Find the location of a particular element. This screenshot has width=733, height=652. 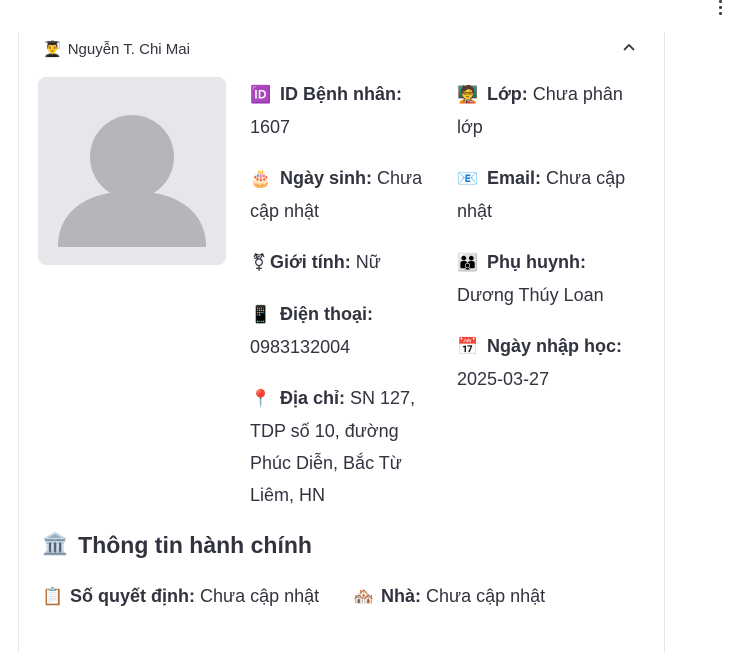

family-icon: 👪 is located at coordinates (468, 262).